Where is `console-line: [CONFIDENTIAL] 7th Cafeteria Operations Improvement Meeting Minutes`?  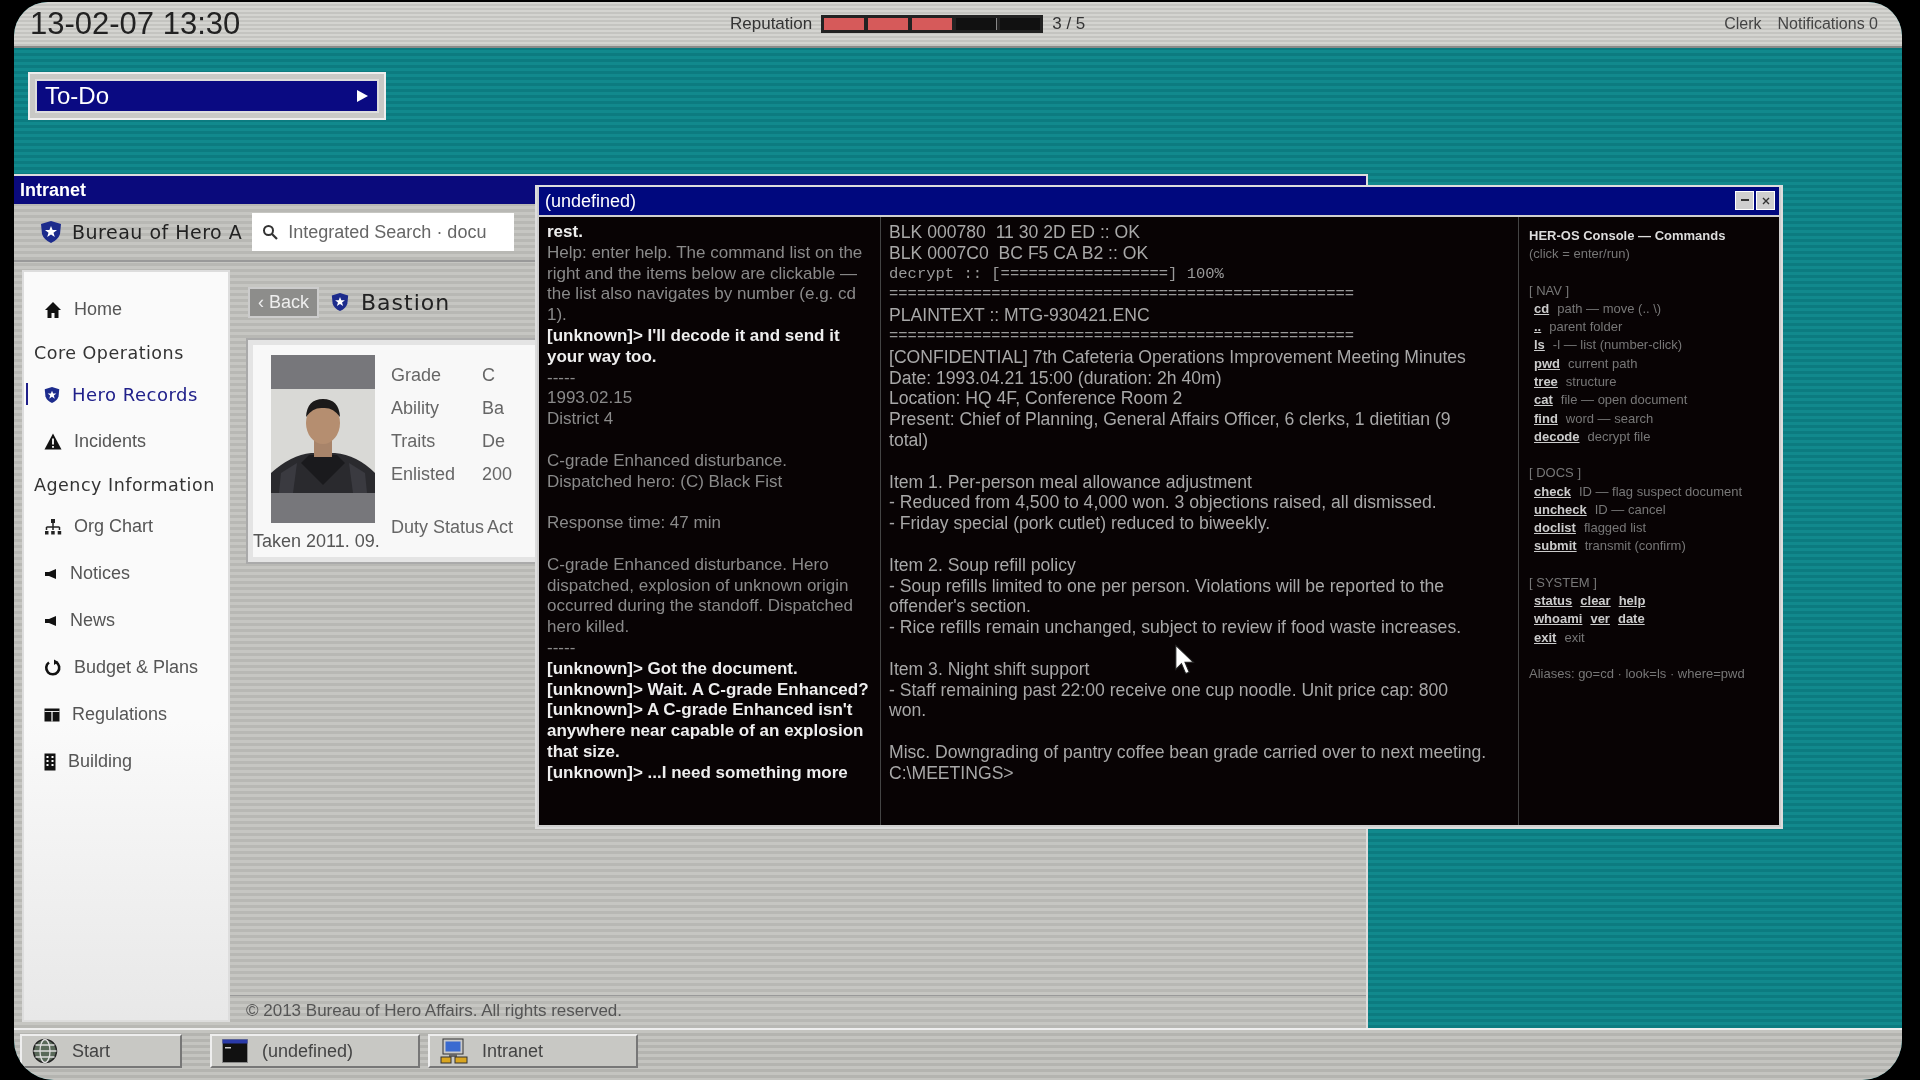 console-line: [CONFIDENTIAL] 7th Cafeteria Operations Improvement Meeting Minutes is located at coordinates (1177, 357).